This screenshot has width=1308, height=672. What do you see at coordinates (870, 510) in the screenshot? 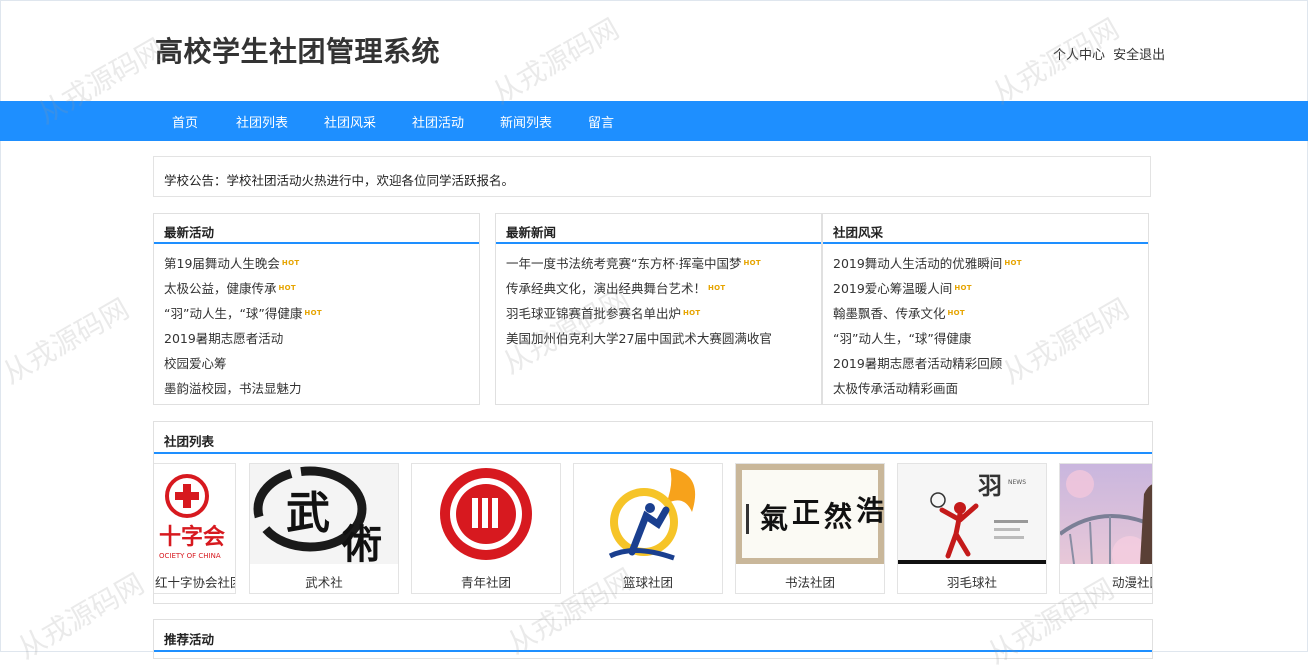
I see `calligraphy-char-1: 浩` at bounding box center [870, 510].